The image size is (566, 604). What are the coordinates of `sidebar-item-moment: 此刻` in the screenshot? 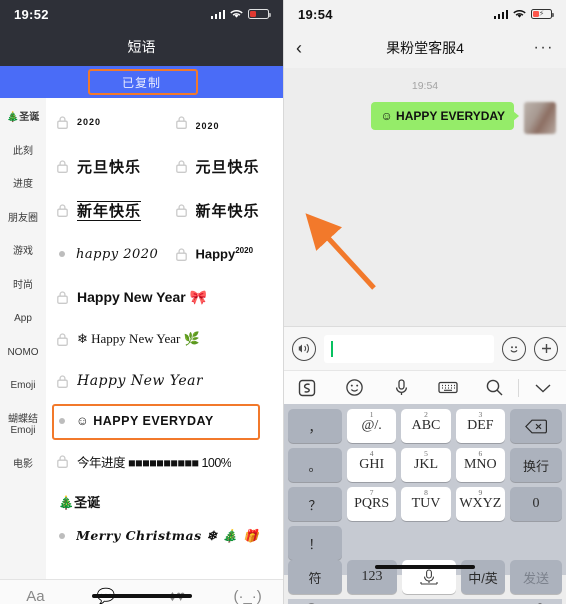 It's located at (23, 152).